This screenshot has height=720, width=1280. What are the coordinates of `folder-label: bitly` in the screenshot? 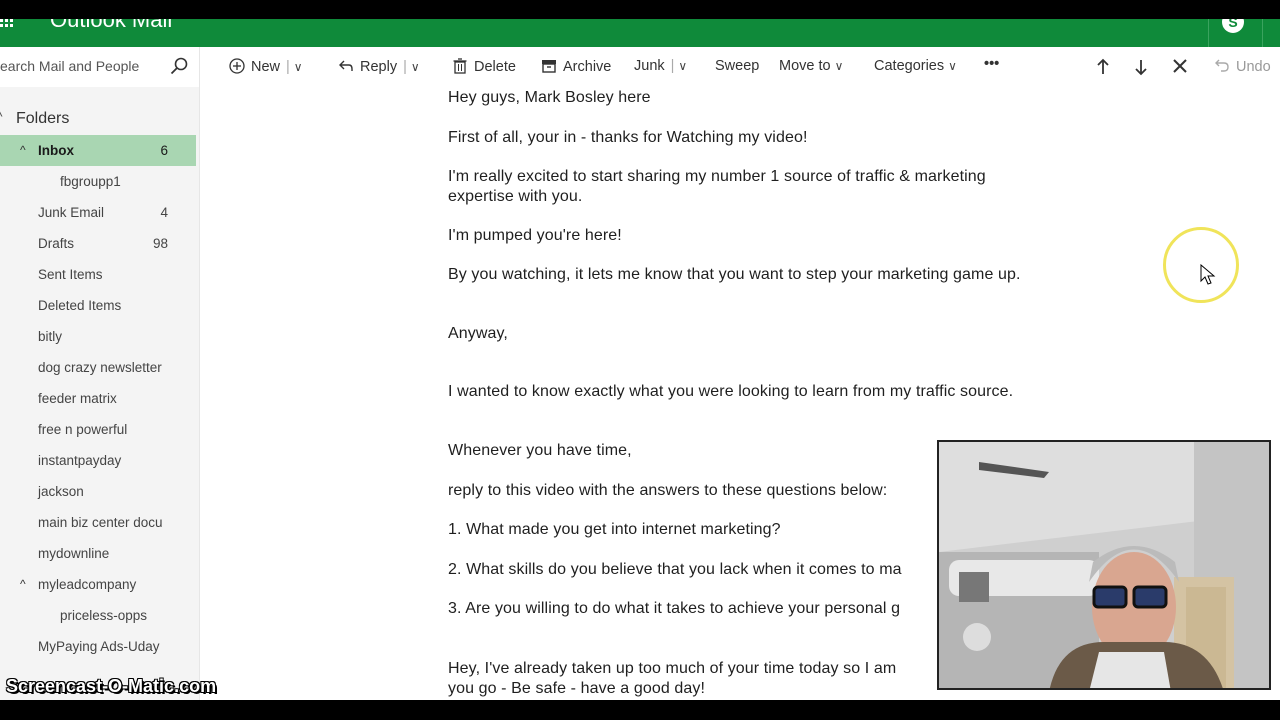 It's located at (50, 336).